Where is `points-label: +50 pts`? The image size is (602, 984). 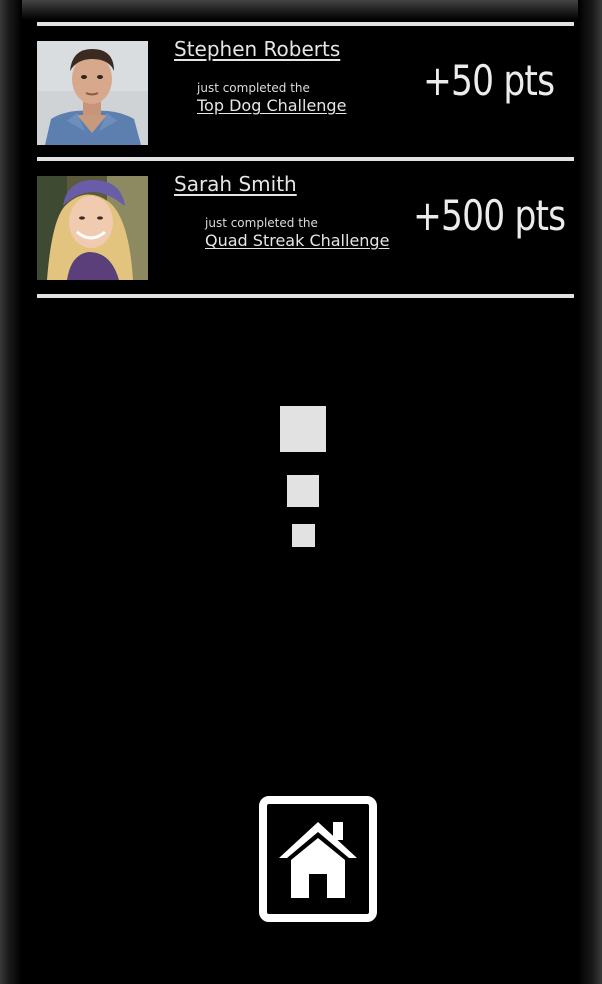
points-label: +50 pts is located at coordinates (489, 80).